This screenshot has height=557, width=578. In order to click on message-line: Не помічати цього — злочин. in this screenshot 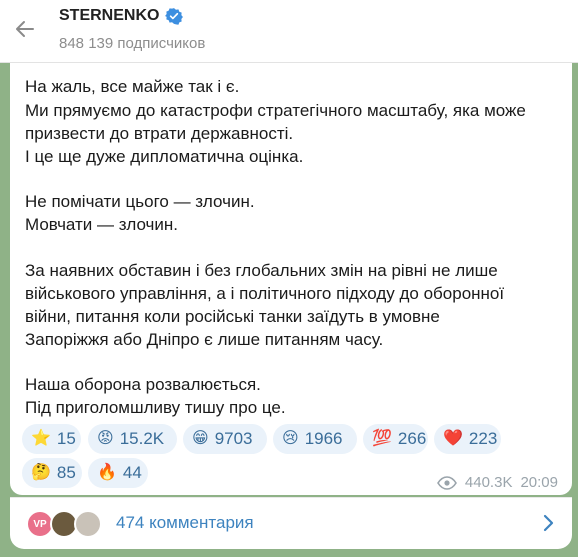, I will do `click(140, 201)`.